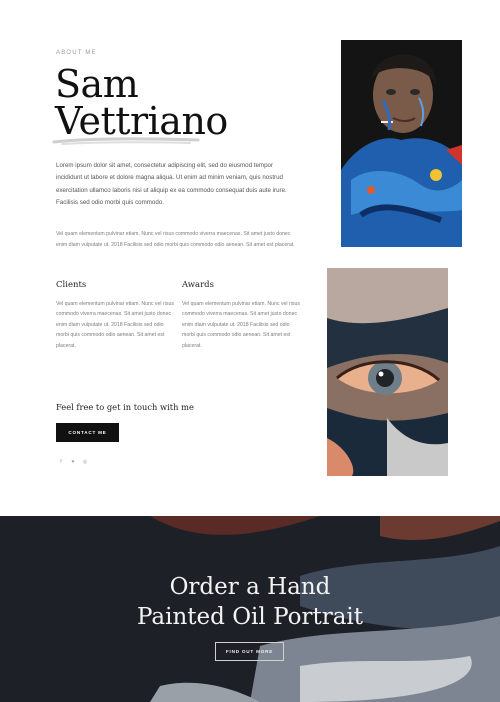 The width and height of the screenshot is (500, 702). What do you see at coordinates (76, 53) in the screenshot?
I see `section-eyebrow: ABOUT ME` at bounding box center [76, 53].